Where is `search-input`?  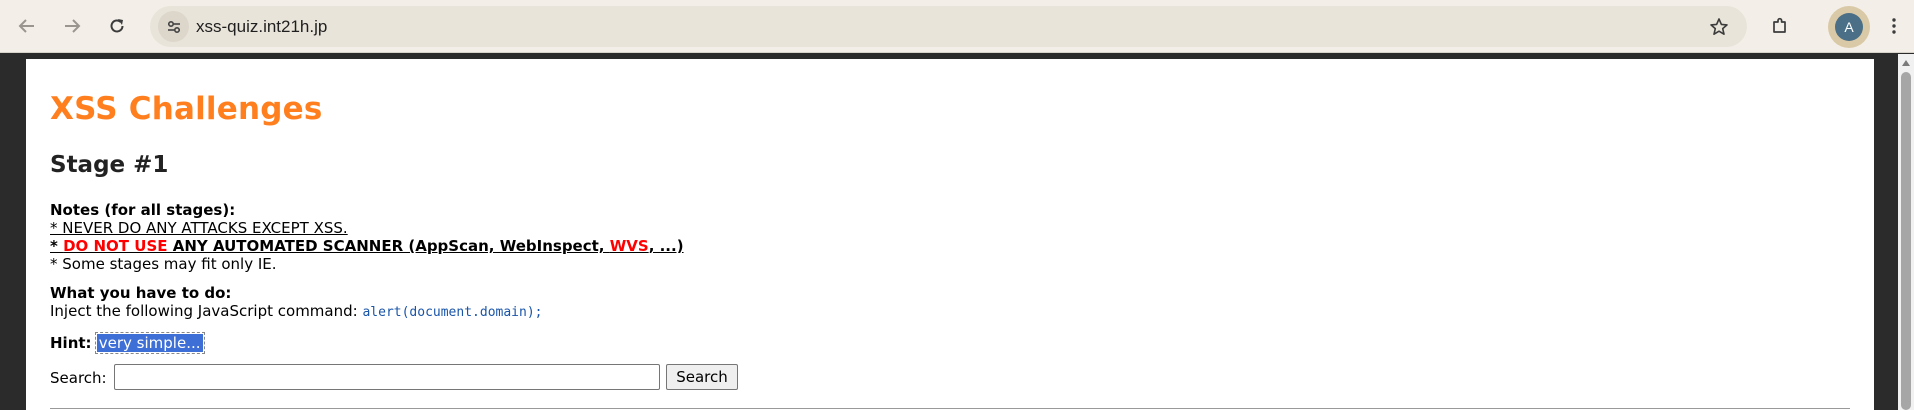 search-input is located at coordinates (387, 377).